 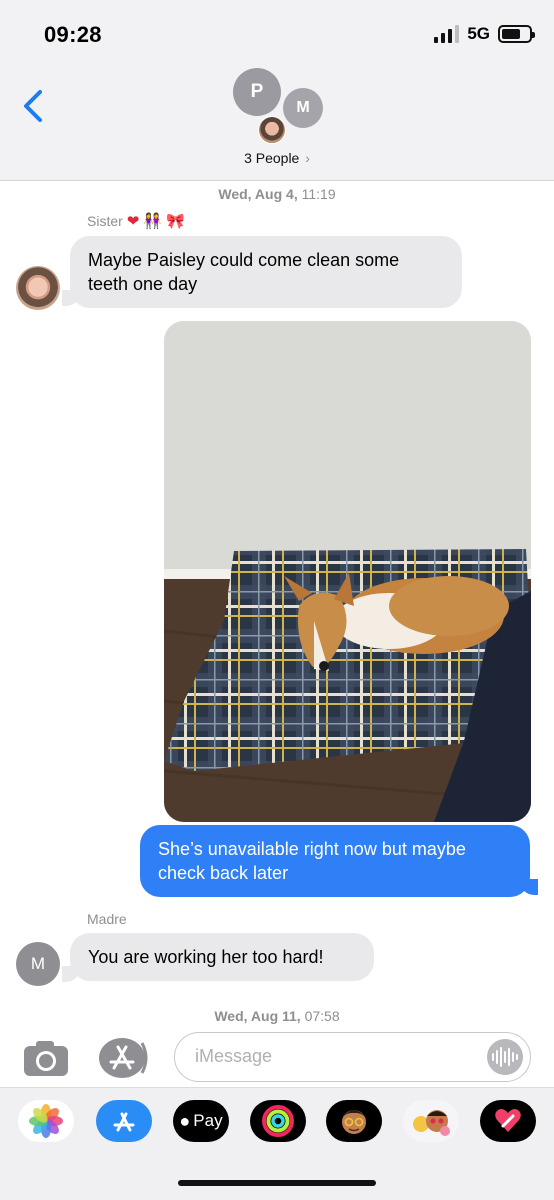 I want to click on camera-icon, so click(x=46, y=1058).